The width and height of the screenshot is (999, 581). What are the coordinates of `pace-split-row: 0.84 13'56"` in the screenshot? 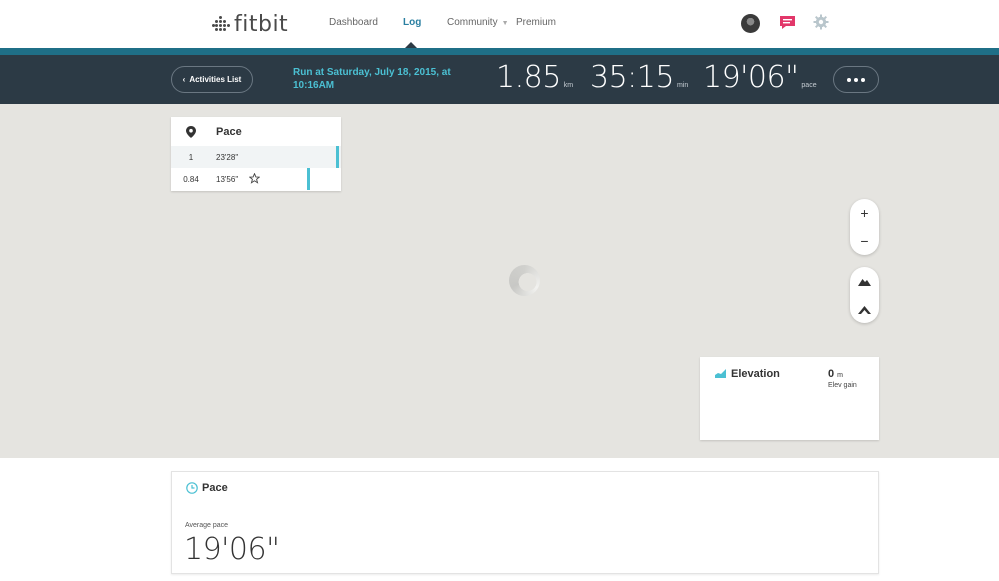 It's located at (256, 179).